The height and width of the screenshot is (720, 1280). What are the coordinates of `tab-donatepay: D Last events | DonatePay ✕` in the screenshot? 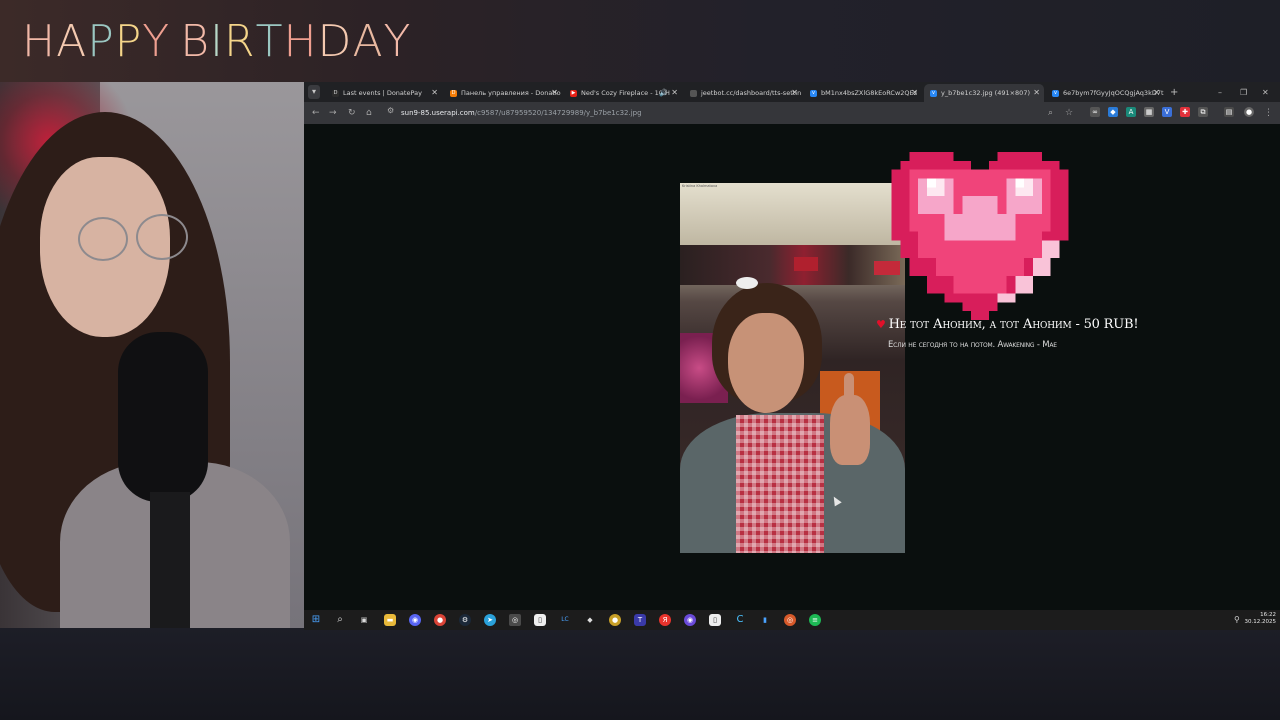 It's located at (384, 93).